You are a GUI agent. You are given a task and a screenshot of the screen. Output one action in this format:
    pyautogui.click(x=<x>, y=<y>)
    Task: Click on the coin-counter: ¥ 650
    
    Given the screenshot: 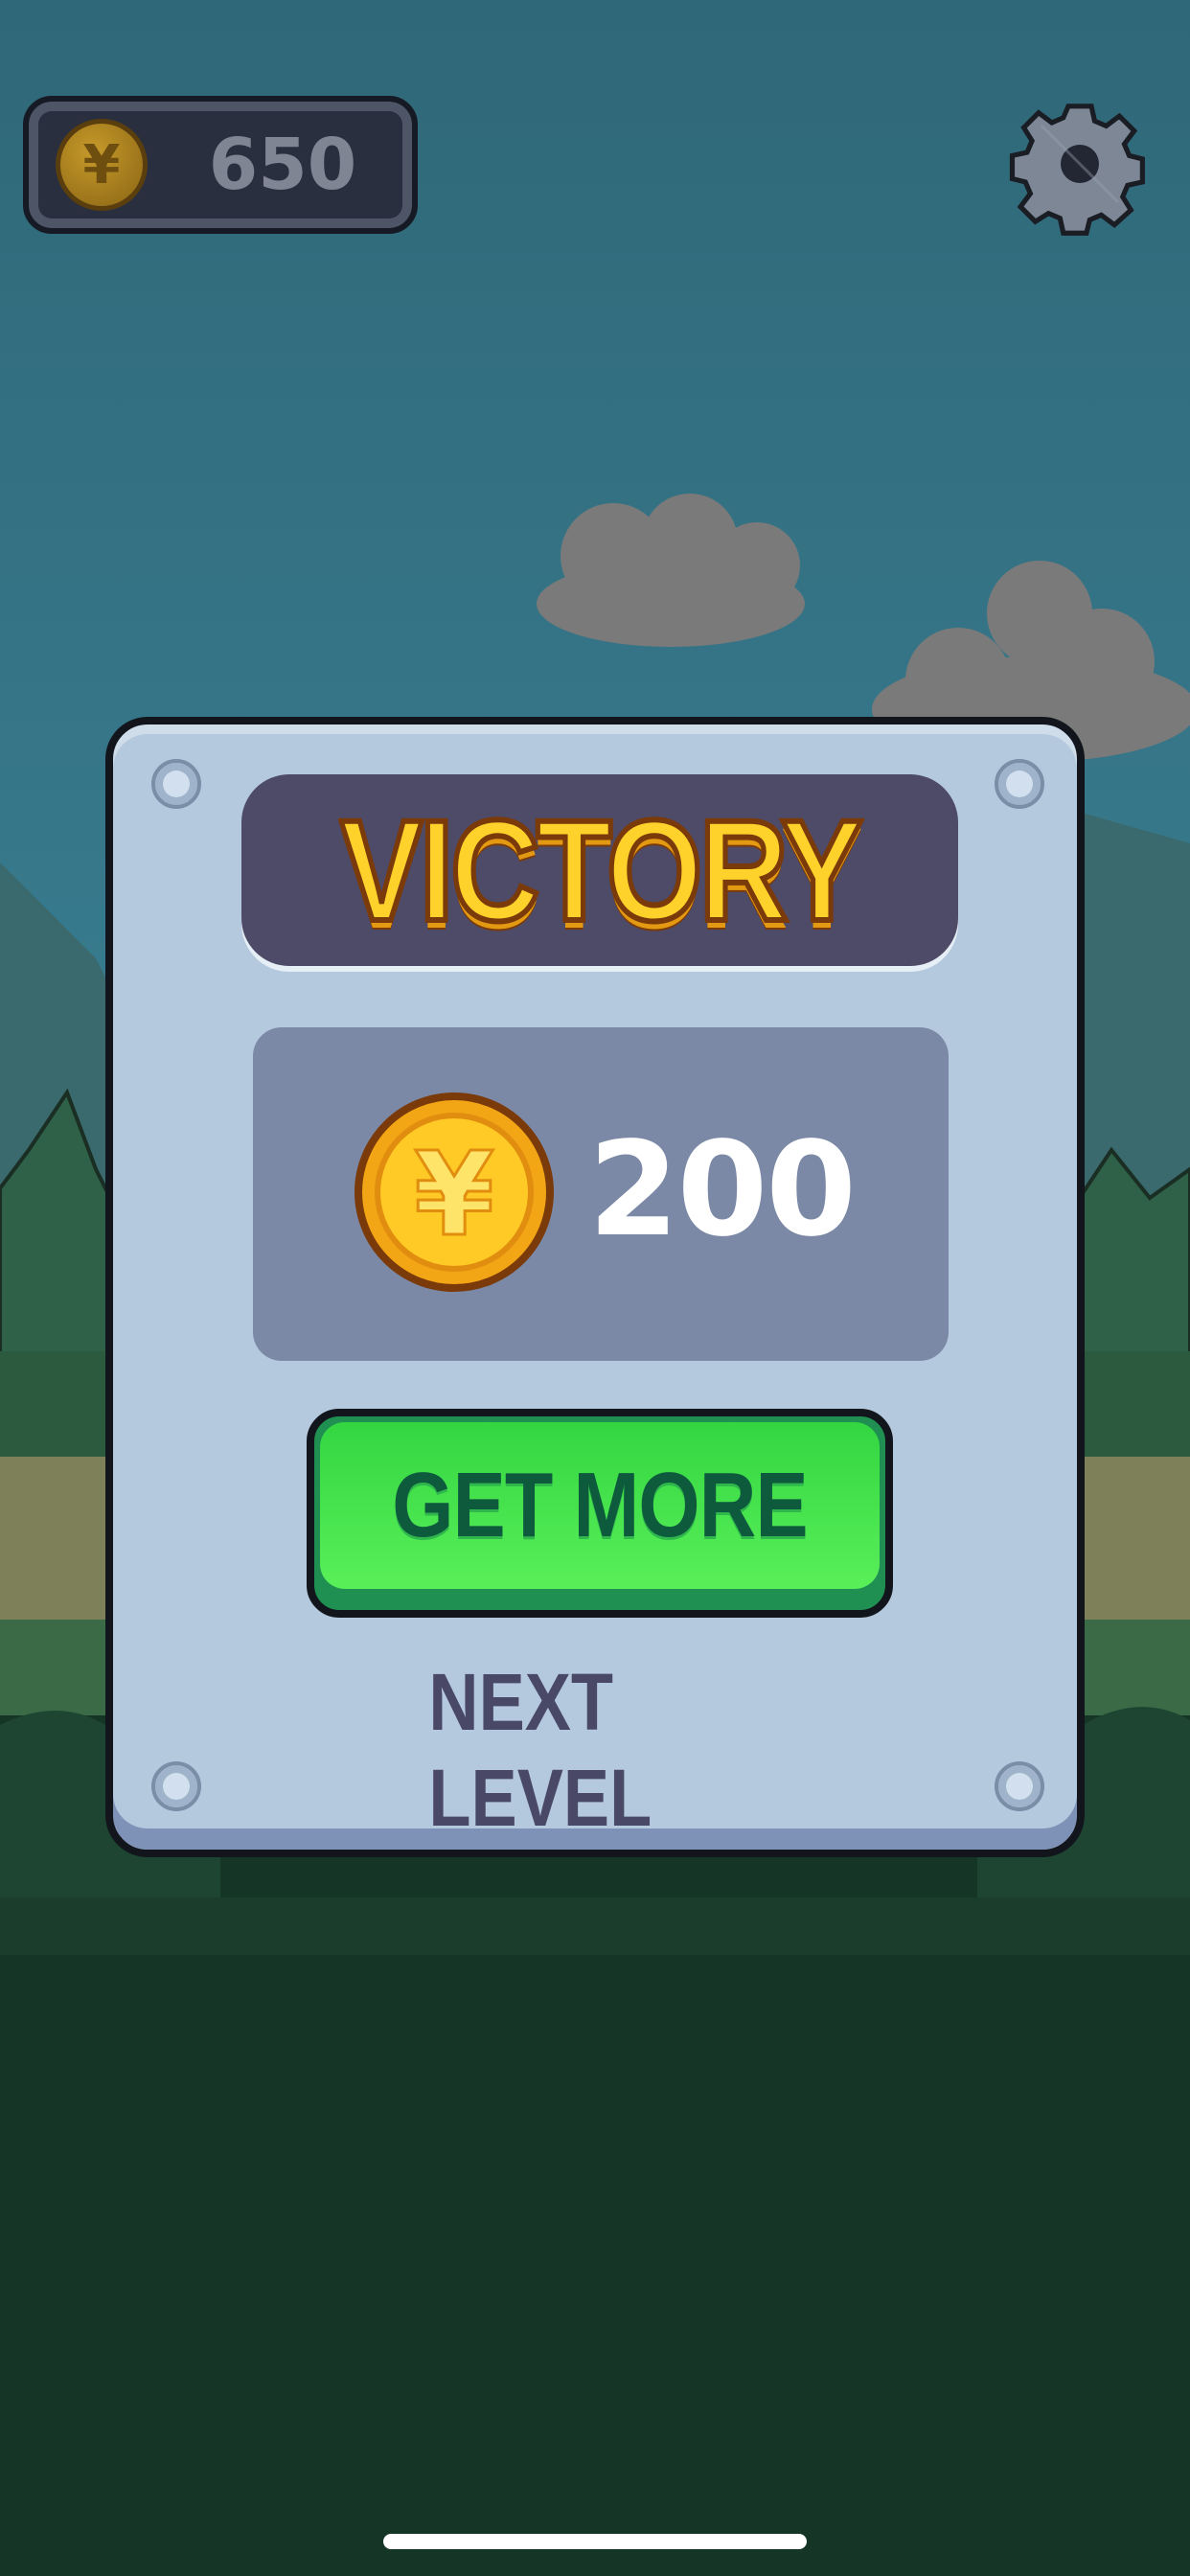 What is the action you would take?
    pyautogui.click(x=221, y=165)
    